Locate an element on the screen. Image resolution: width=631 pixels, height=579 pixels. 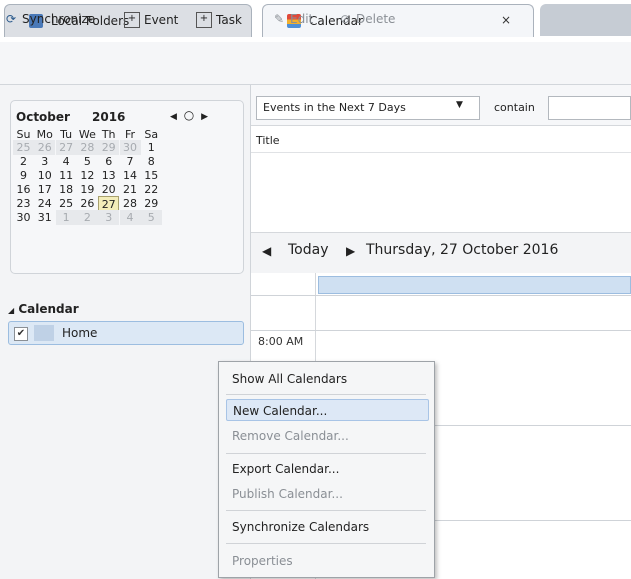
all-day-events-bar is located at coordinates (474, 285).